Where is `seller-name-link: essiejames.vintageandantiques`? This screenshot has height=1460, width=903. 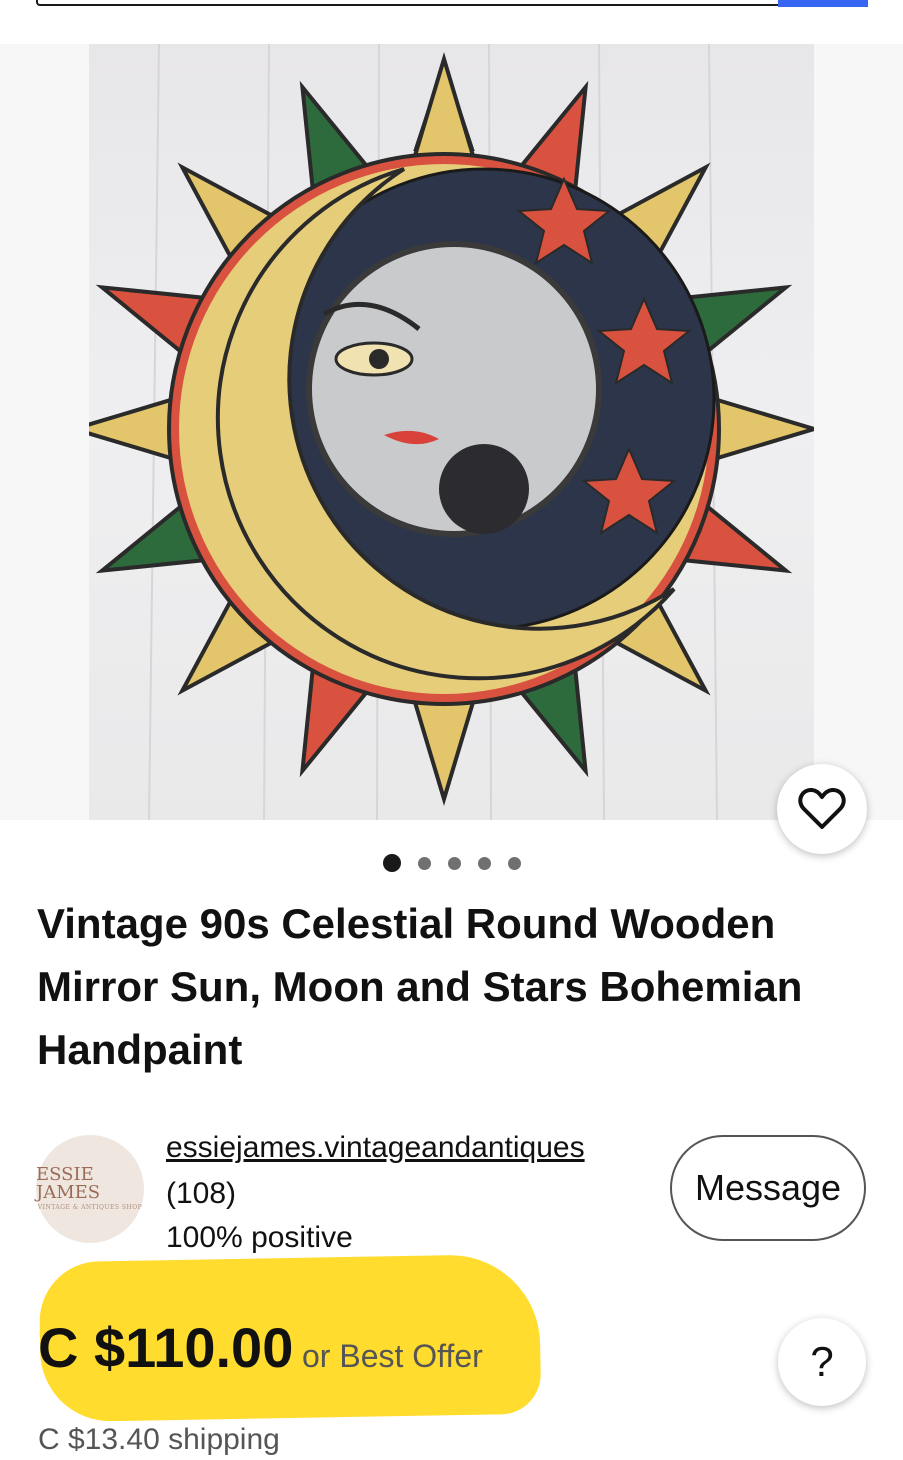
seller-name-link: essiejames.vintageandantiques is located at coordinates (375, 1148).